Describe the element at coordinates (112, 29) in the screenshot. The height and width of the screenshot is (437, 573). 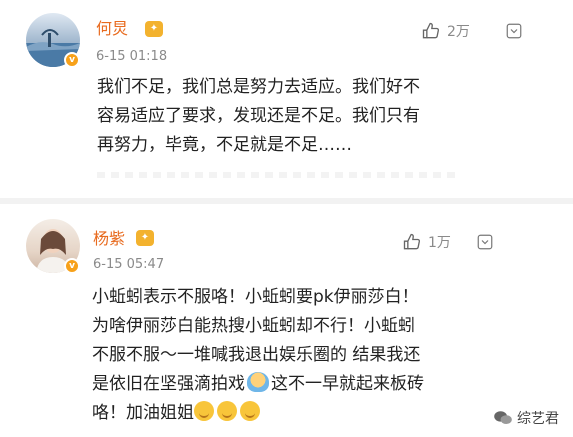
I see `username: 何炅` at that location.